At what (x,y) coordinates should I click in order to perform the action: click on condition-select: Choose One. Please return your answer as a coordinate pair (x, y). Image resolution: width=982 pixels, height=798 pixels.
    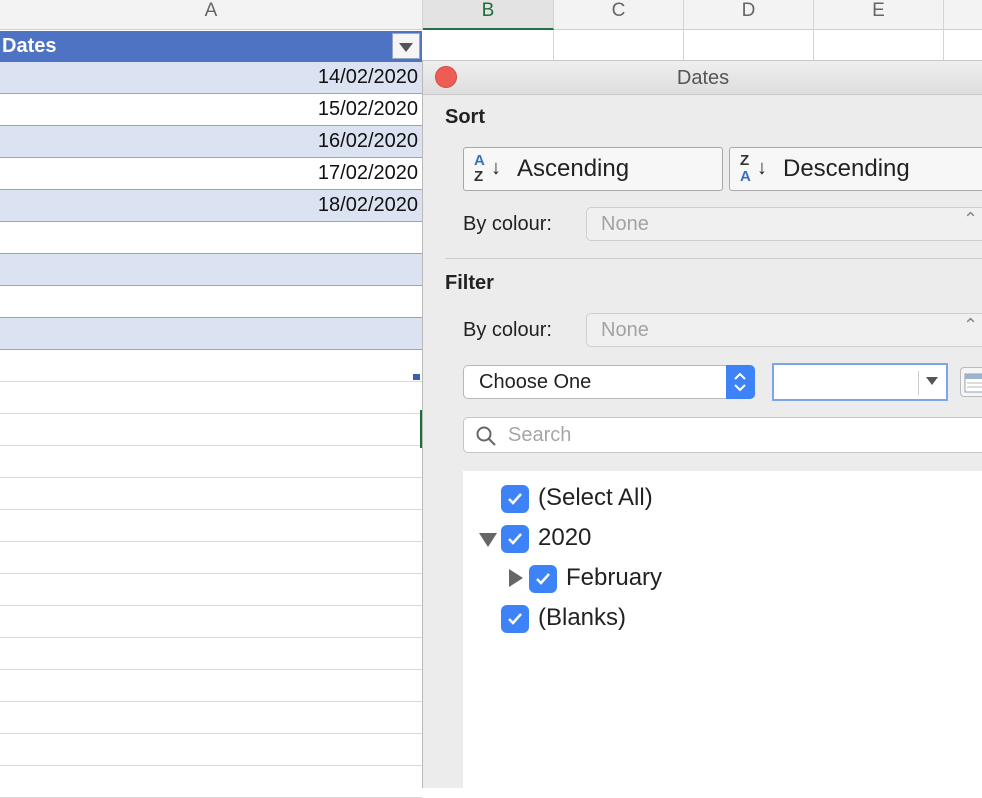
    Looking at the image, I should click on (609, 382).